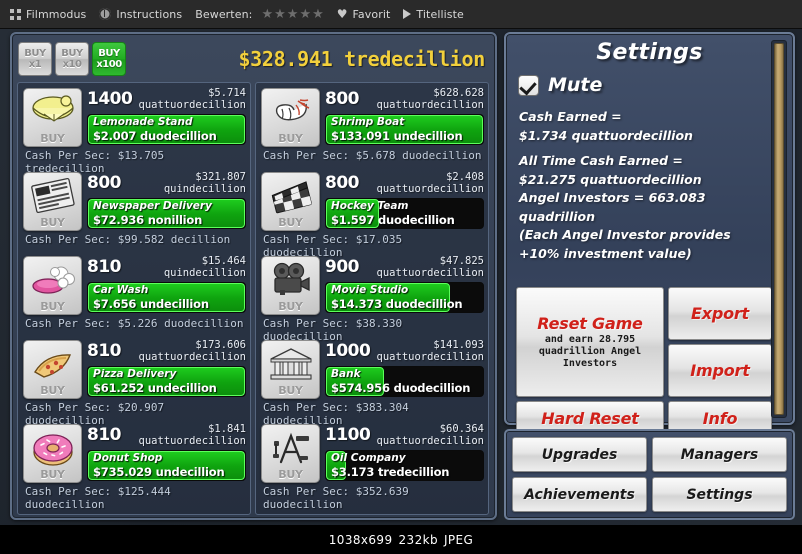 This screenshot has height=554, width=802. What do you see at coordinates (430, 356) in the screenshot?
I see `business-price-unit: quattuordecillion` at bounding box center [430, 356].